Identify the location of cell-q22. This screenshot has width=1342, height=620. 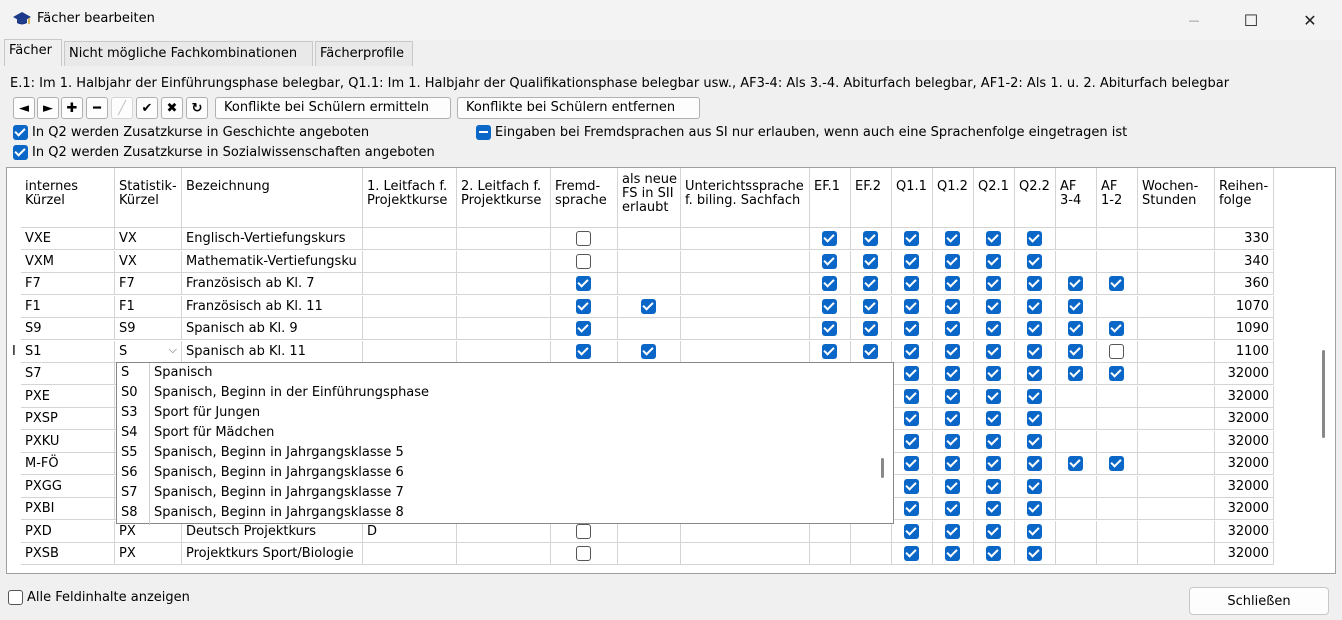
(1035, 306).